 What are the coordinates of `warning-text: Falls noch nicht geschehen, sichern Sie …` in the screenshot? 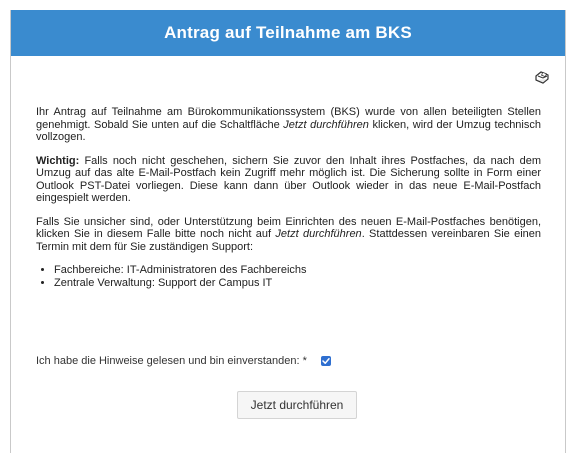 It's located at (288, 179).